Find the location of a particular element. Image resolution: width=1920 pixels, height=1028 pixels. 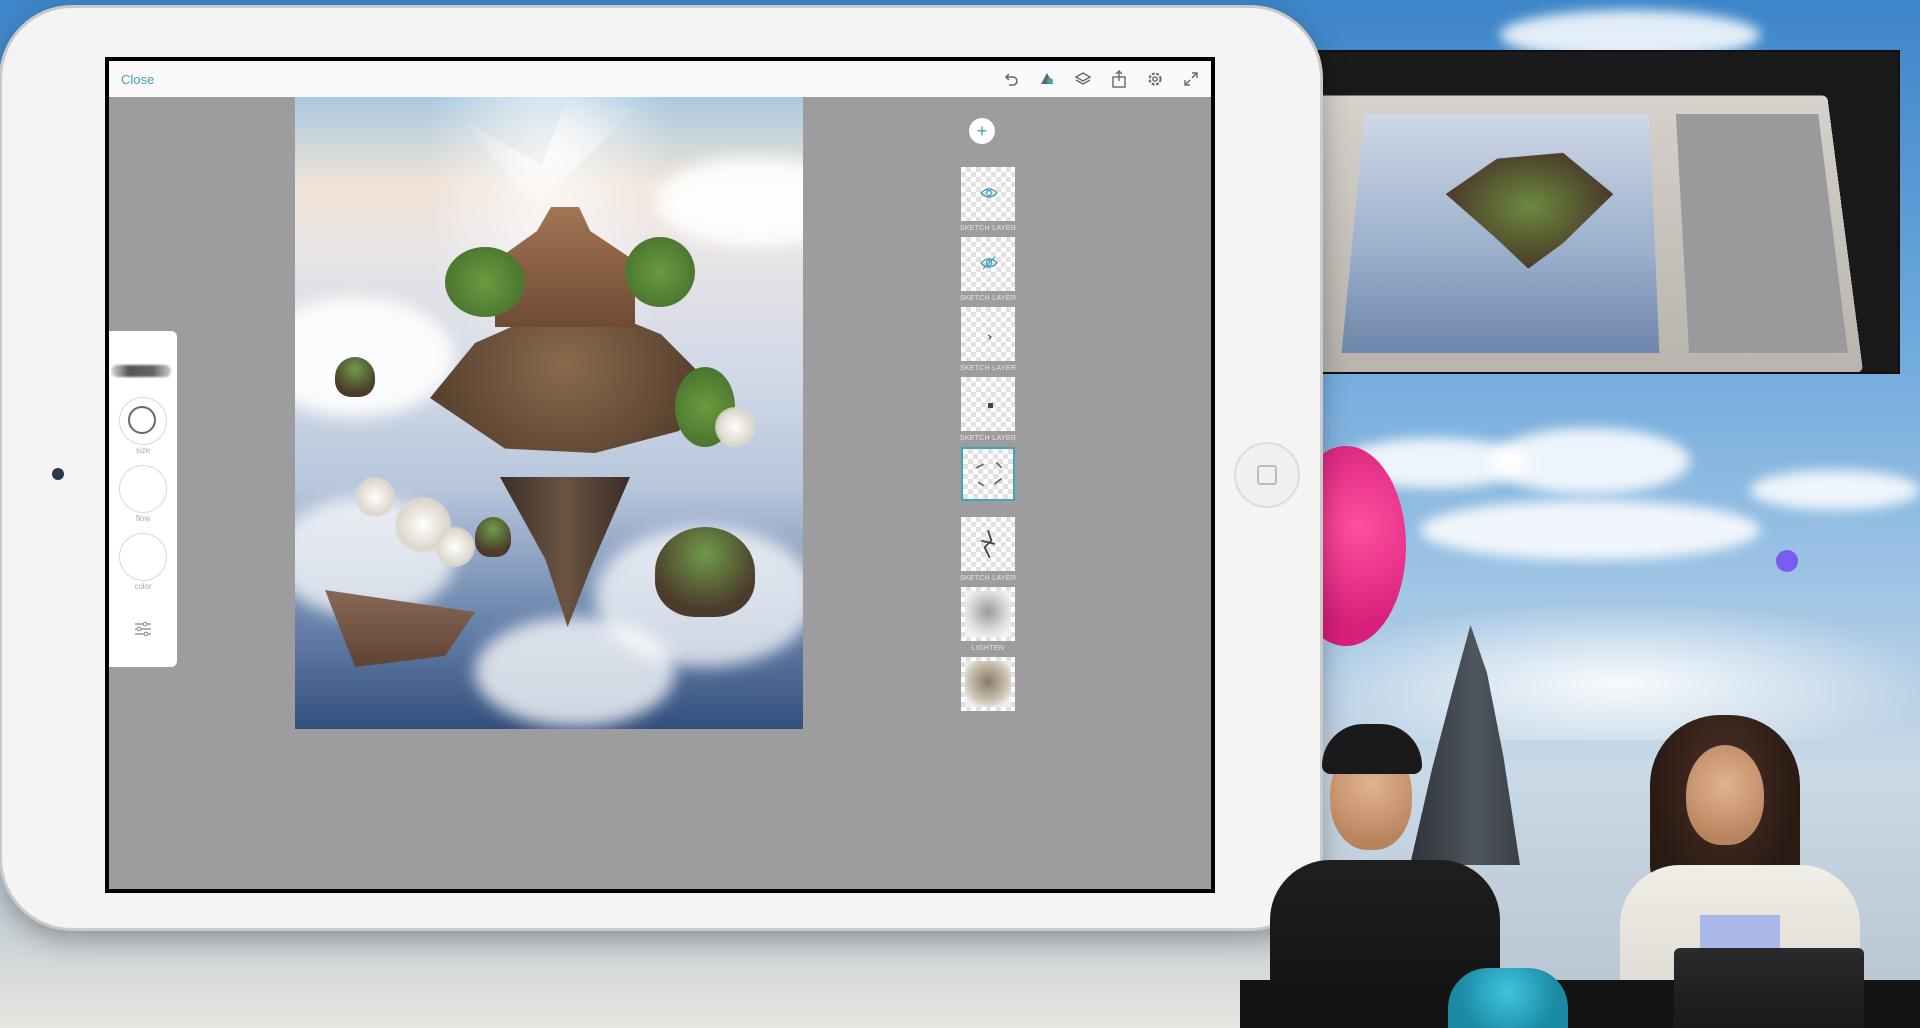

inset-tablet-screen is located at coordinates (1564, 233).